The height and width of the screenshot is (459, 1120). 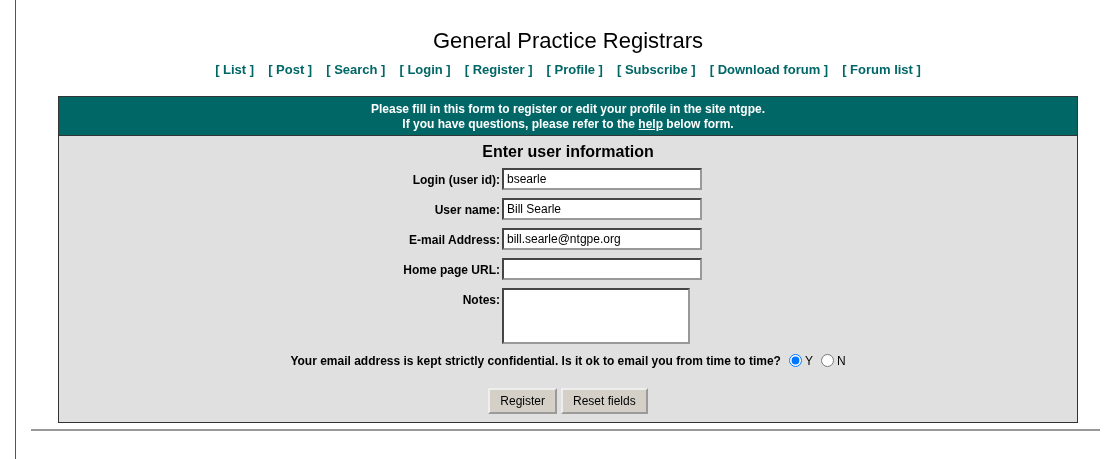 What do you see at coordinates (568, 109) in the screenshot?
I see `intro-text: Please fill in this form to register or edit your profile in the site ntgpe.` at bounding box center [568, 109].